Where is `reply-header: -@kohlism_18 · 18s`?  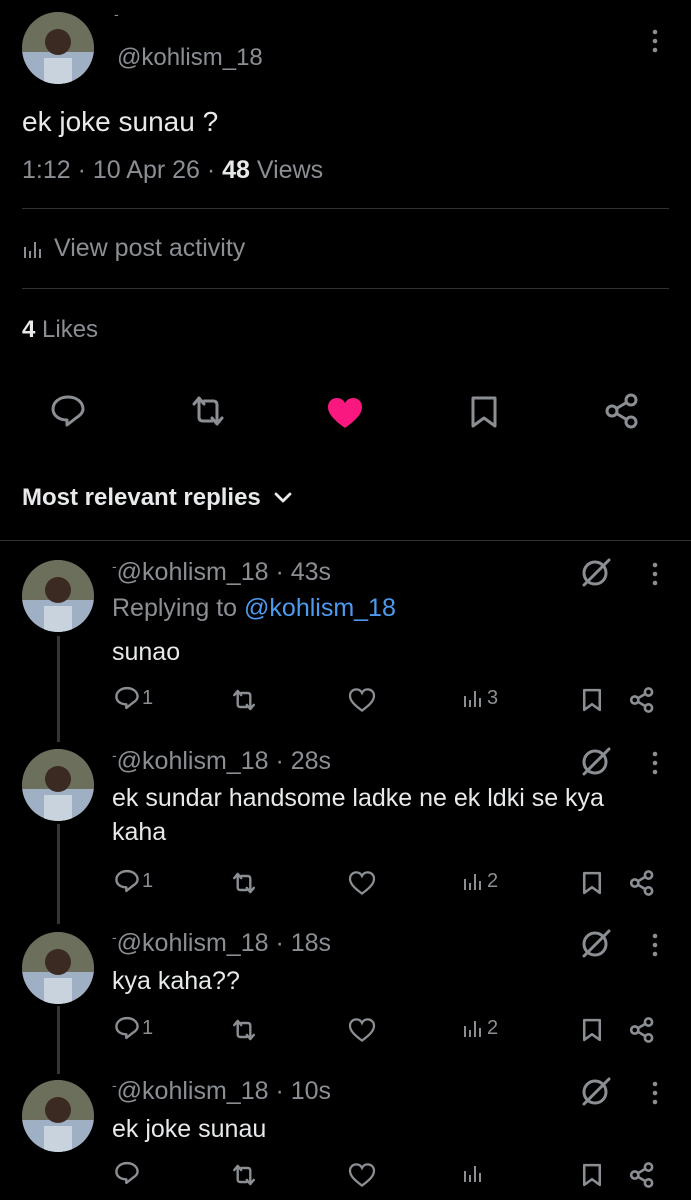
reply-header: -@kohlism_18 · 18s is located at coordinates (222, 943).